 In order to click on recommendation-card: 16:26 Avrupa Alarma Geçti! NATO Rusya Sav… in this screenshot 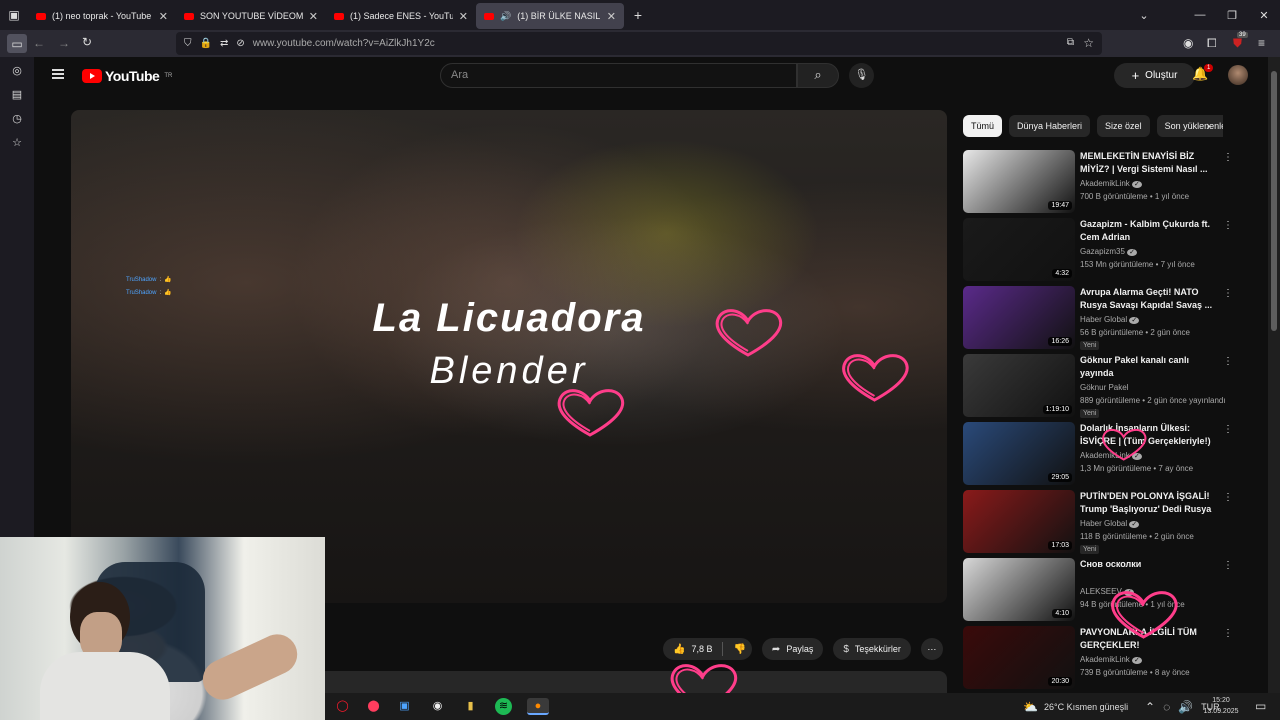, I will do `click(1098, 318)`.